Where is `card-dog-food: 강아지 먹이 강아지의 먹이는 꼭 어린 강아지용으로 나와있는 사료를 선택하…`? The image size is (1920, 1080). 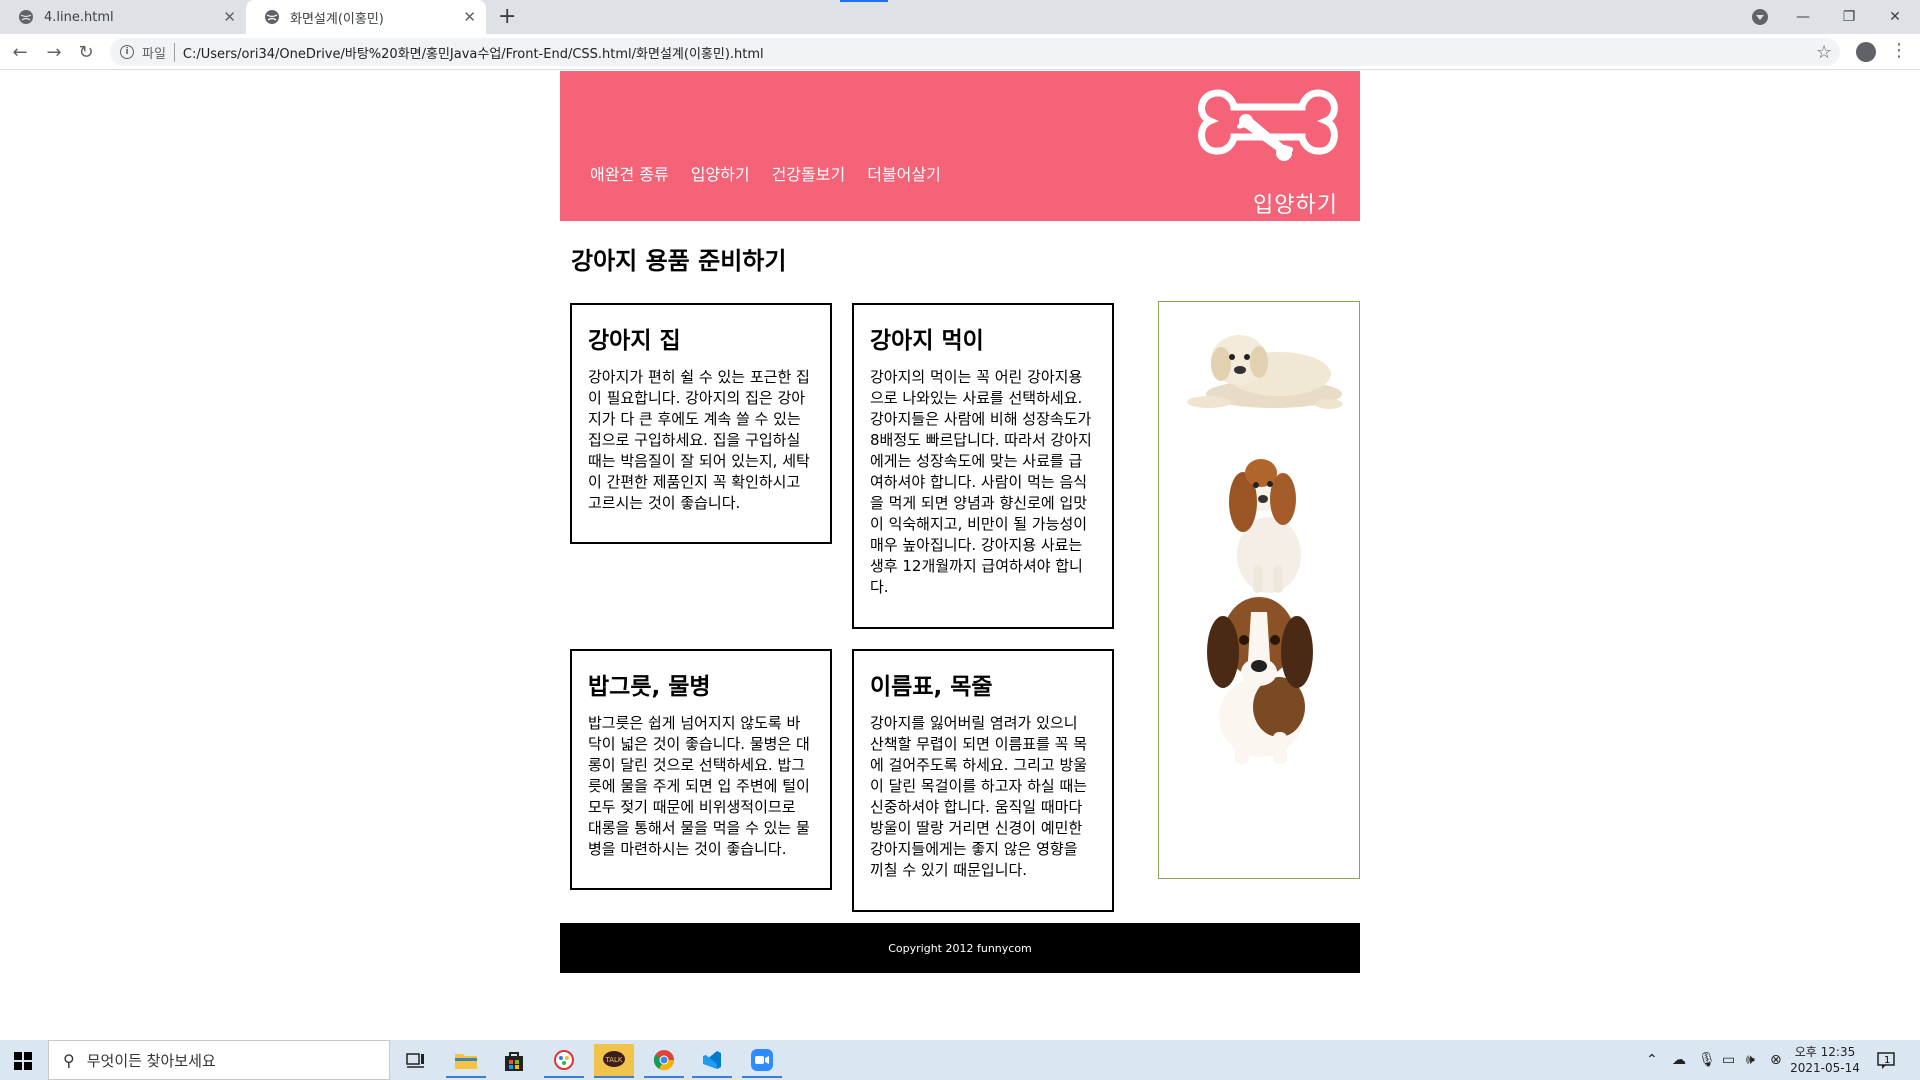
card-dog-food: 강아지 먹이 강아지의 먹이는 꼭 어린 강아지용으로 나와있는 사료를 선택하… is located at coordinates (983, 466).